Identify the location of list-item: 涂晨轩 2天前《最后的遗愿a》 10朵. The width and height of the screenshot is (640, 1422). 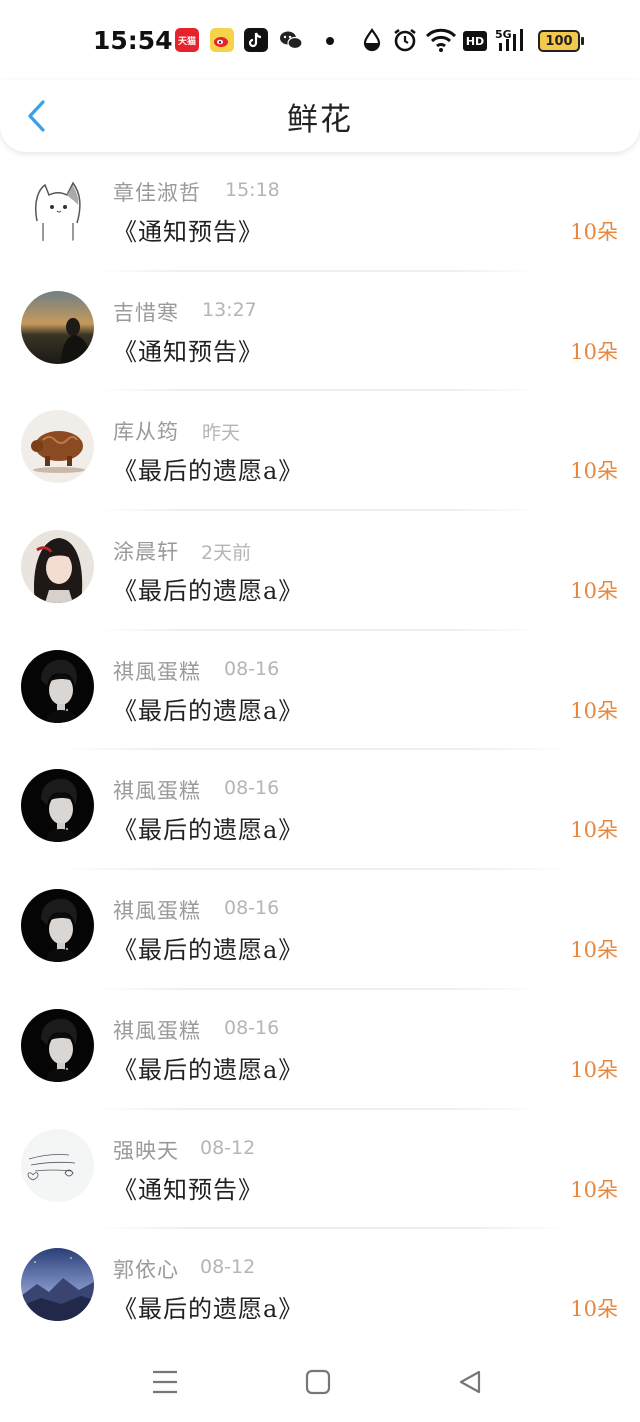
(320, 571).